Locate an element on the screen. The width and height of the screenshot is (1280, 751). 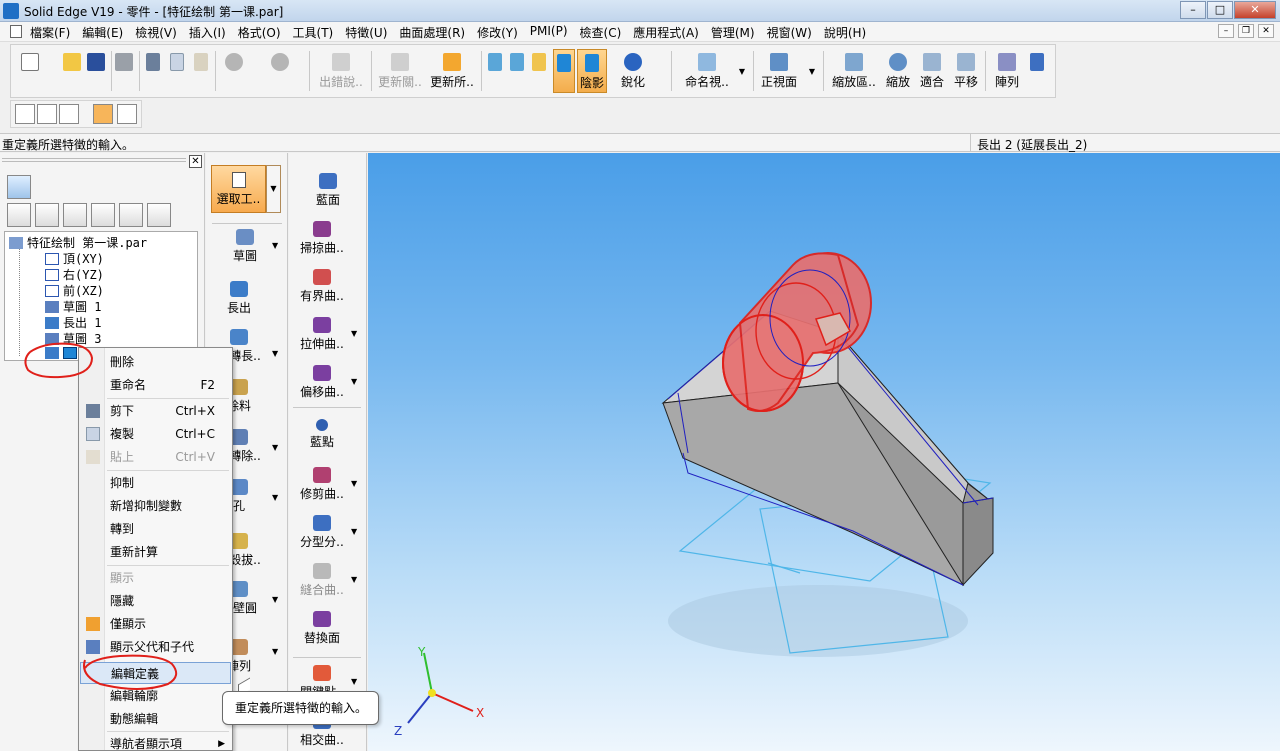
front-view-button: 正視面 is located at coordinates (779, 71).